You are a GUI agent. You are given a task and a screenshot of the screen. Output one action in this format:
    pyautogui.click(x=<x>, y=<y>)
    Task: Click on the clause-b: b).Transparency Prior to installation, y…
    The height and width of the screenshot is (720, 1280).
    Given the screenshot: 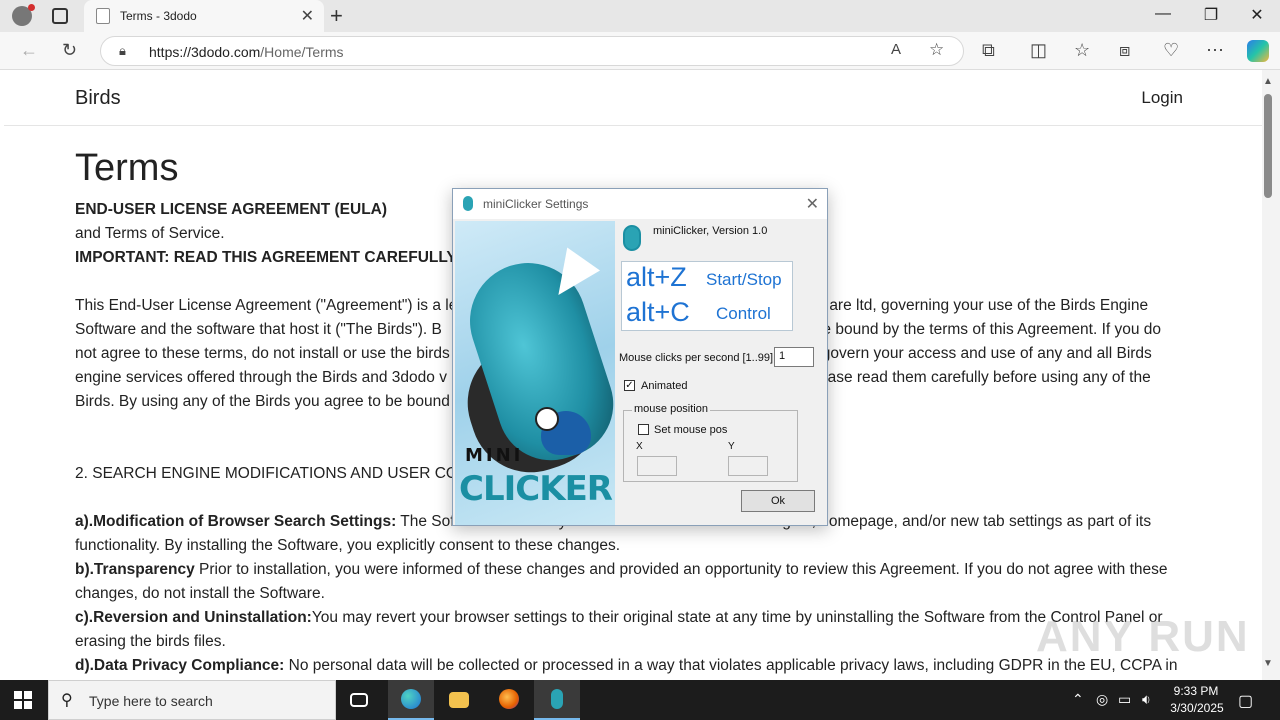 What is the action you would take?
    pyautogui.click(x=621, y=569)
    